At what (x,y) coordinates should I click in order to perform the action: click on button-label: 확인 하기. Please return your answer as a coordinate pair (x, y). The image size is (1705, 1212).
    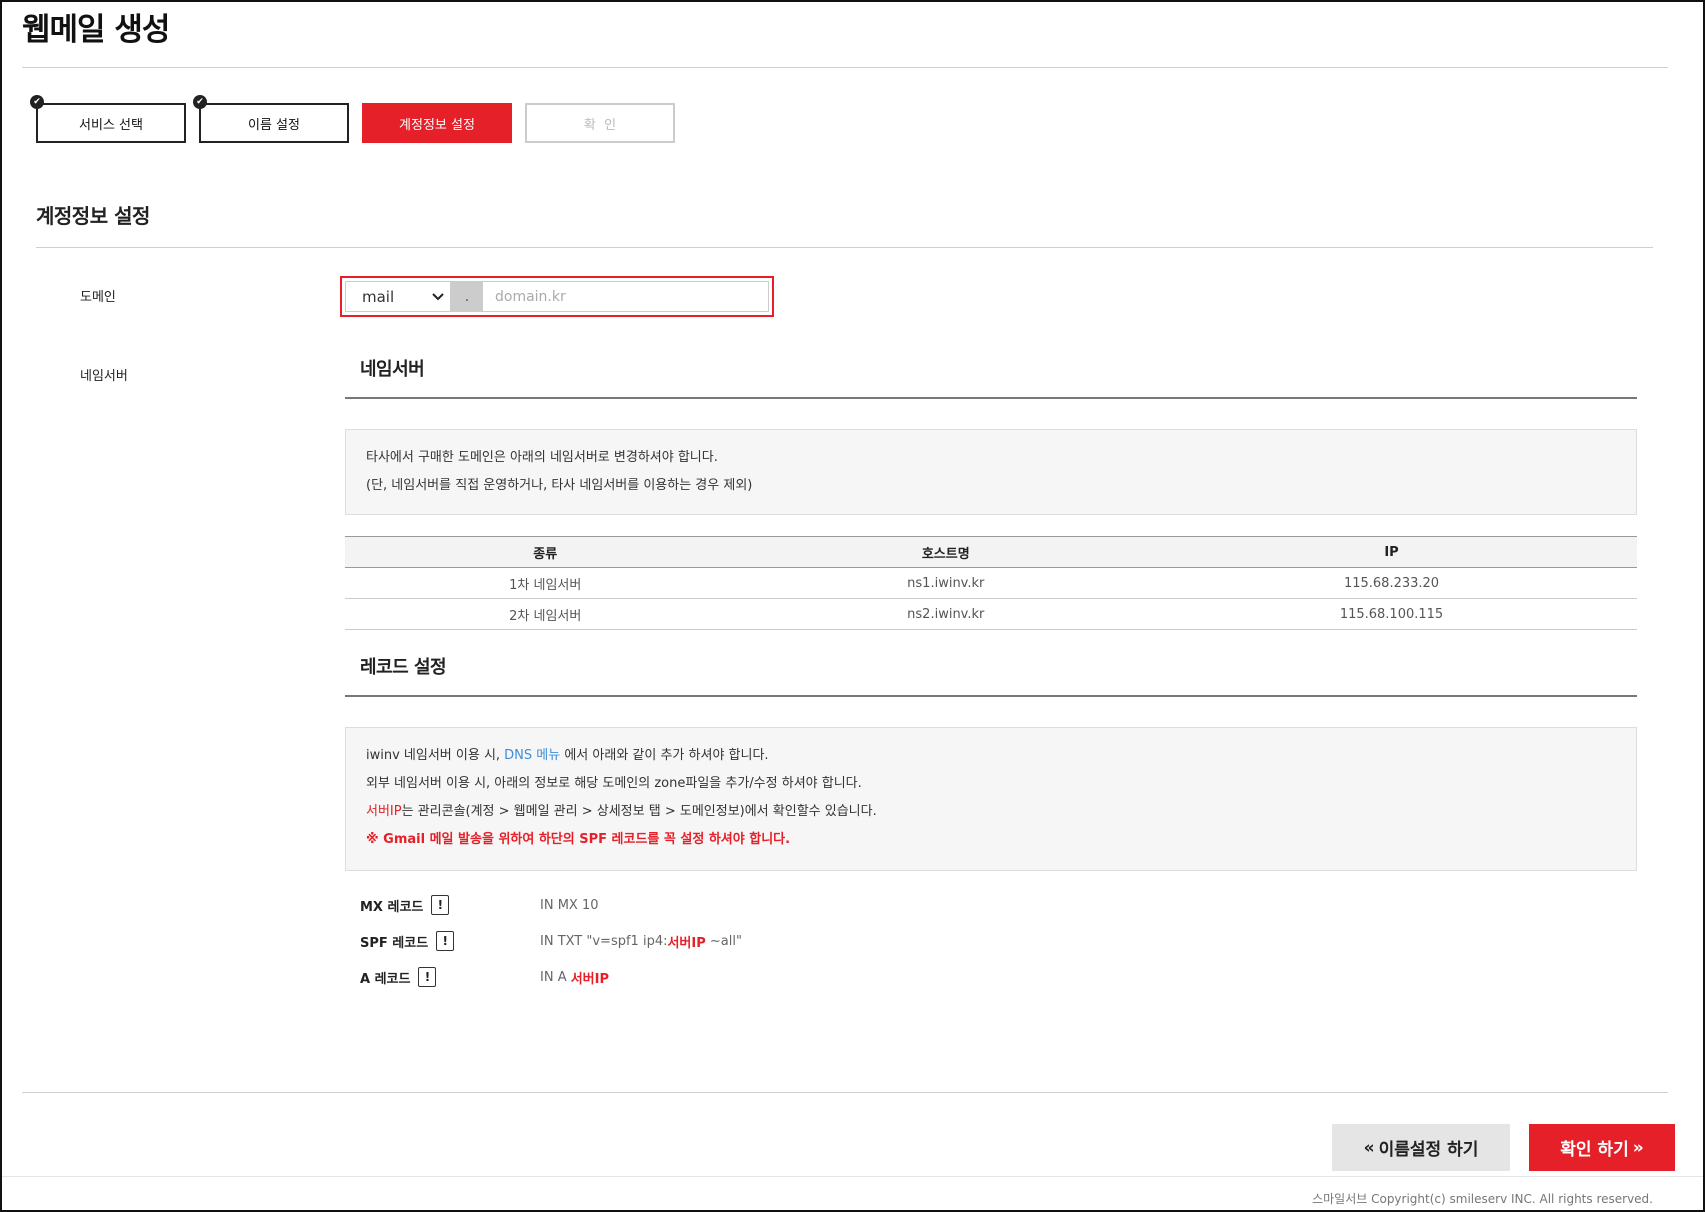
    Looking at the image, I should click on (1594, 1150).